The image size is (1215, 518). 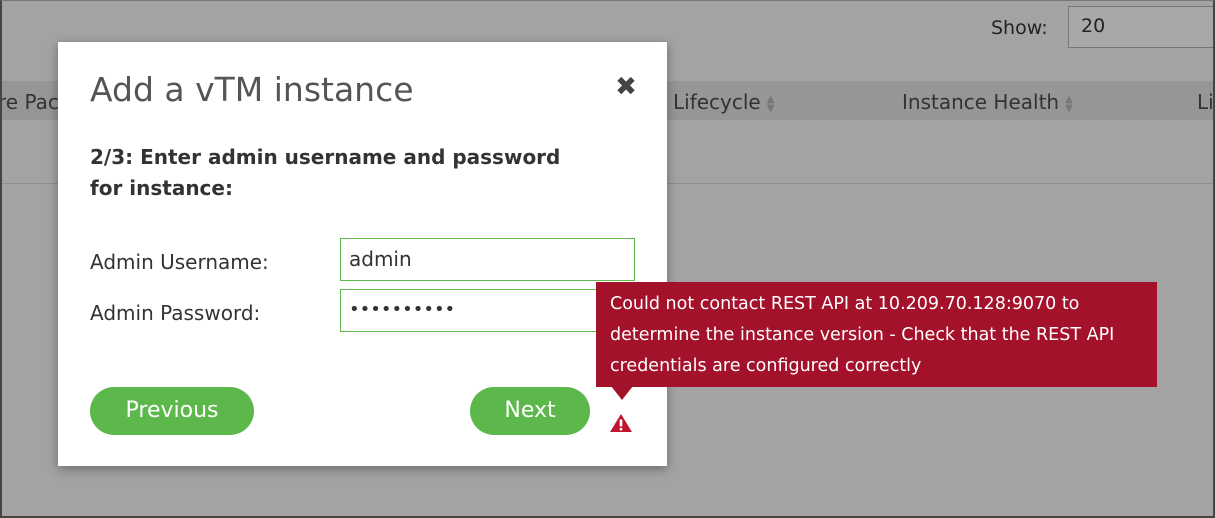 I want to click on show-label: Show:, so click(x=1019, y=28).